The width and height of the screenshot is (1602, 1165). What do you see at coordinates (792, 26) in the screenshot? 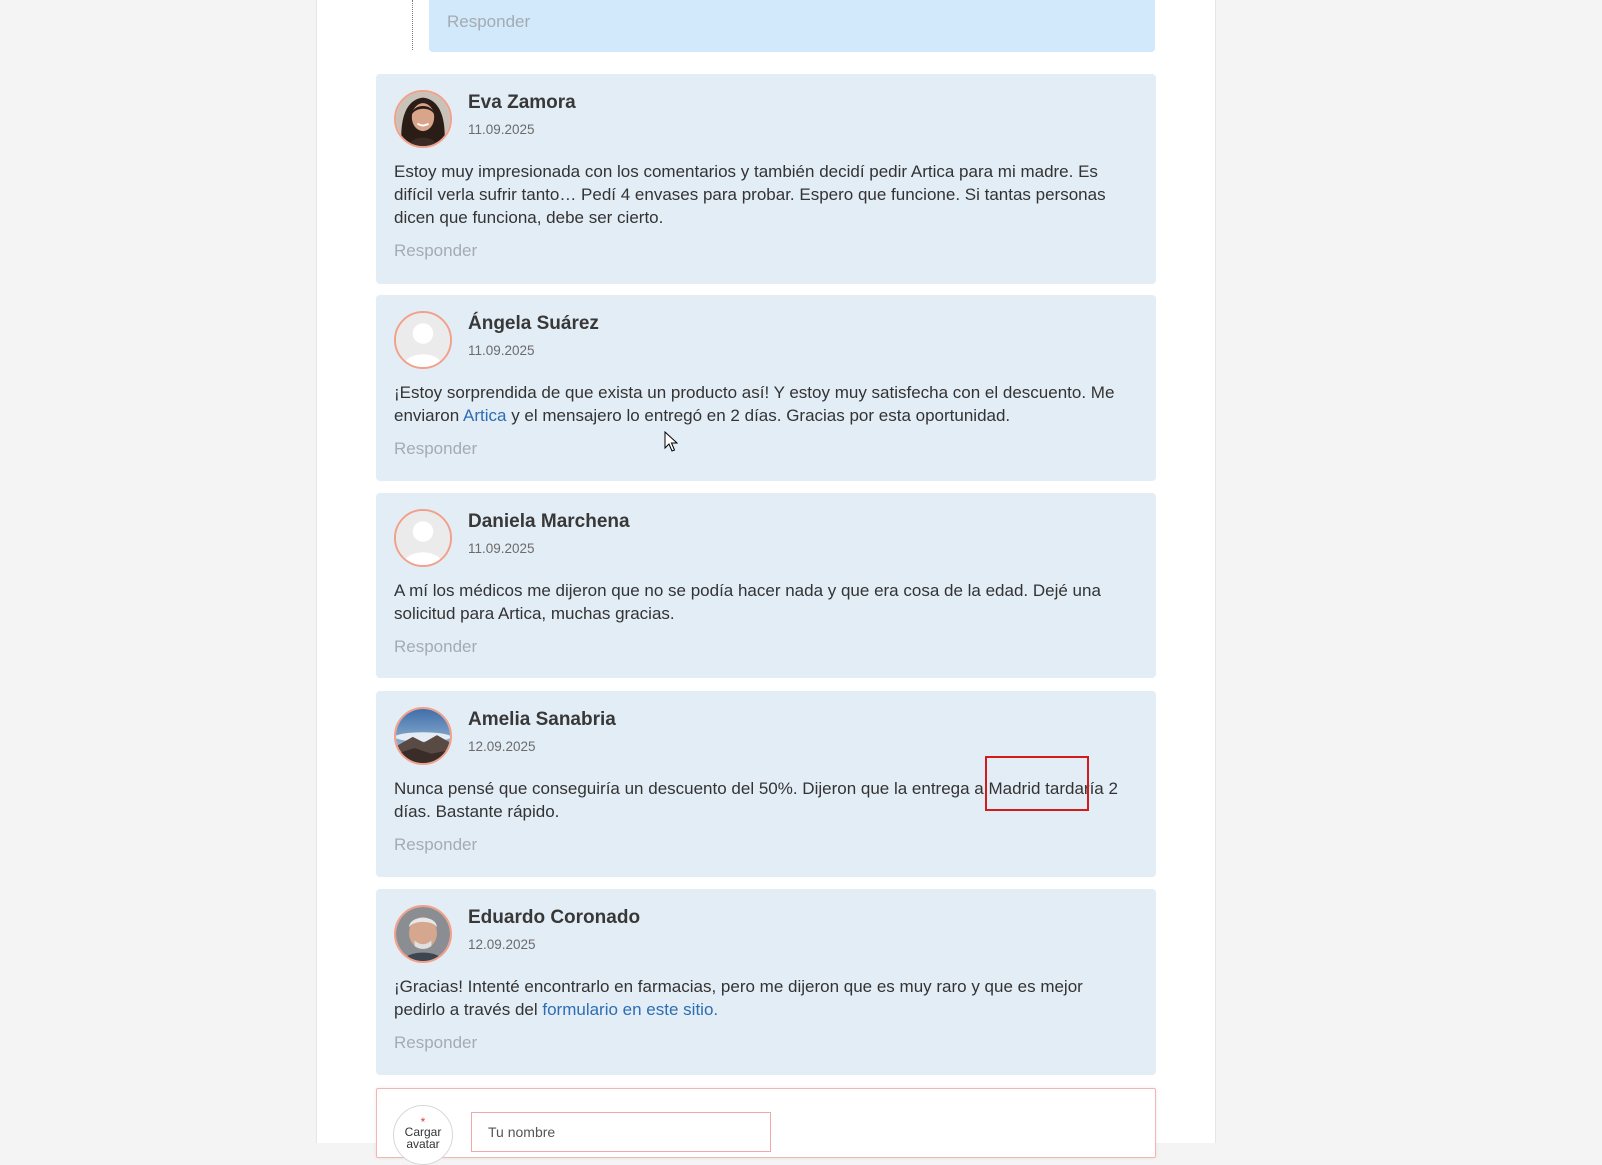
I see `nested-reply-comment: Responder` at bounding box center [792, 26].